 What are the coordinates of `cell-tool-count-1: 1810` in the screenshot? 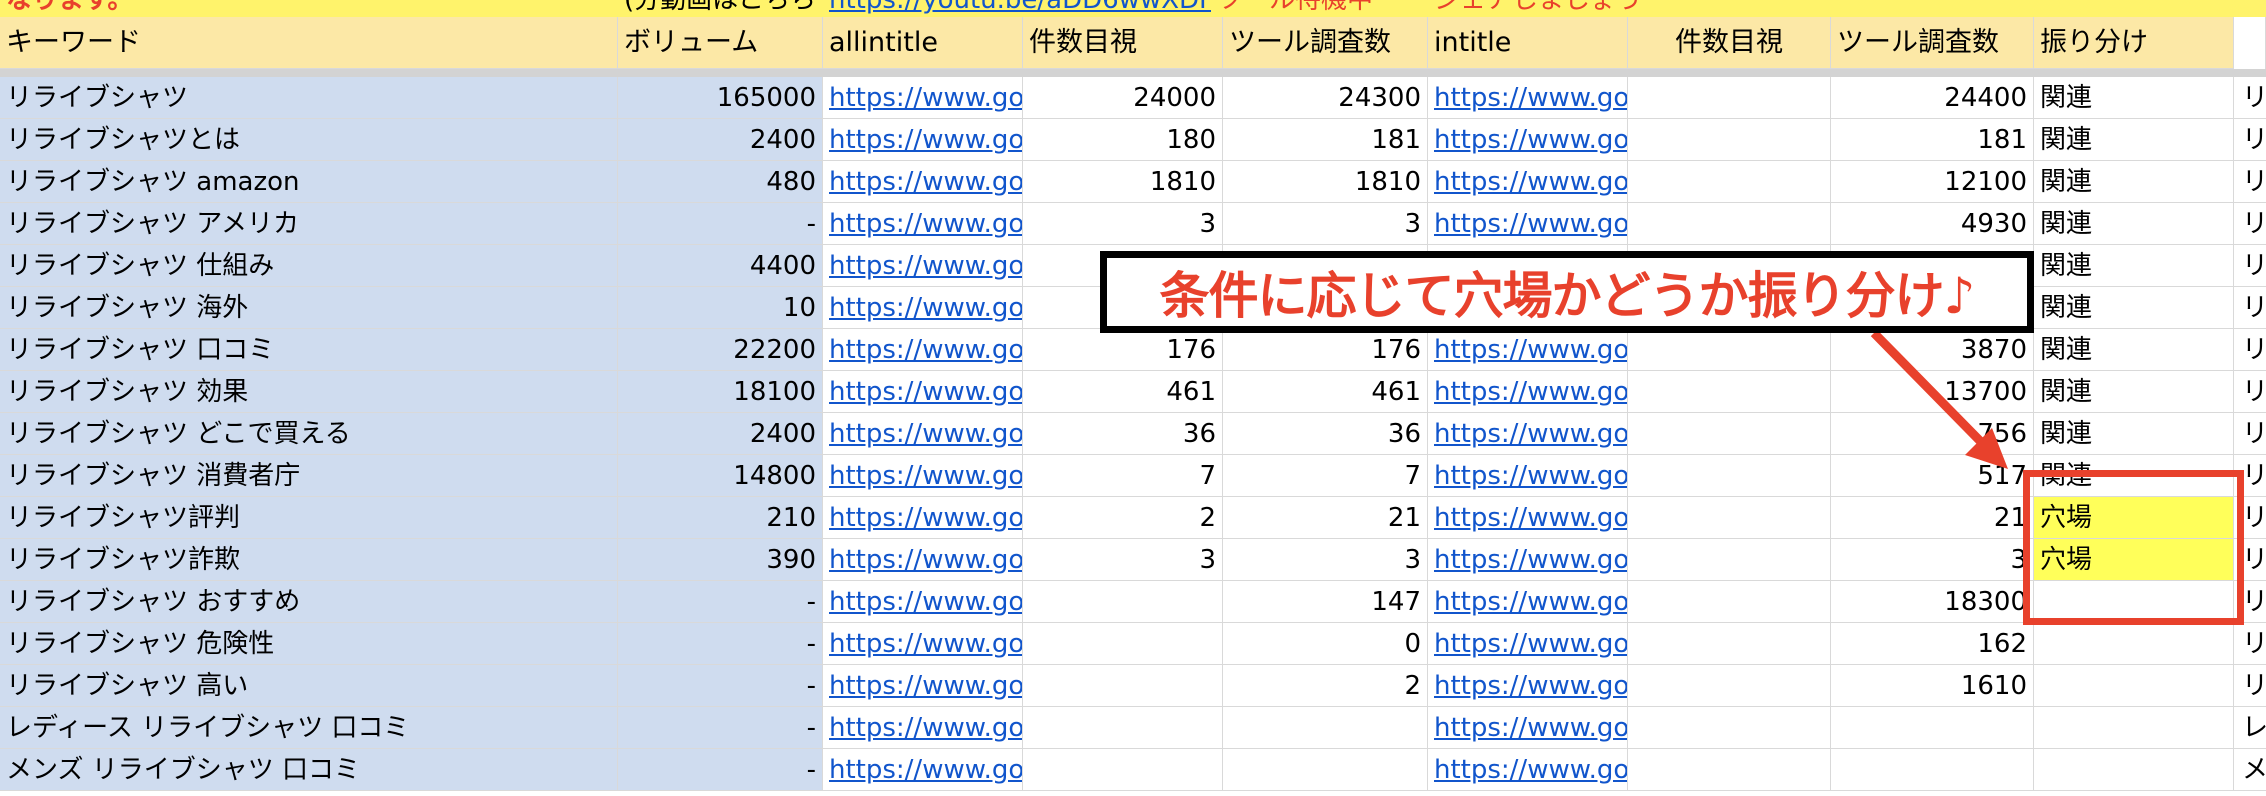 It's located at (1325, 182).